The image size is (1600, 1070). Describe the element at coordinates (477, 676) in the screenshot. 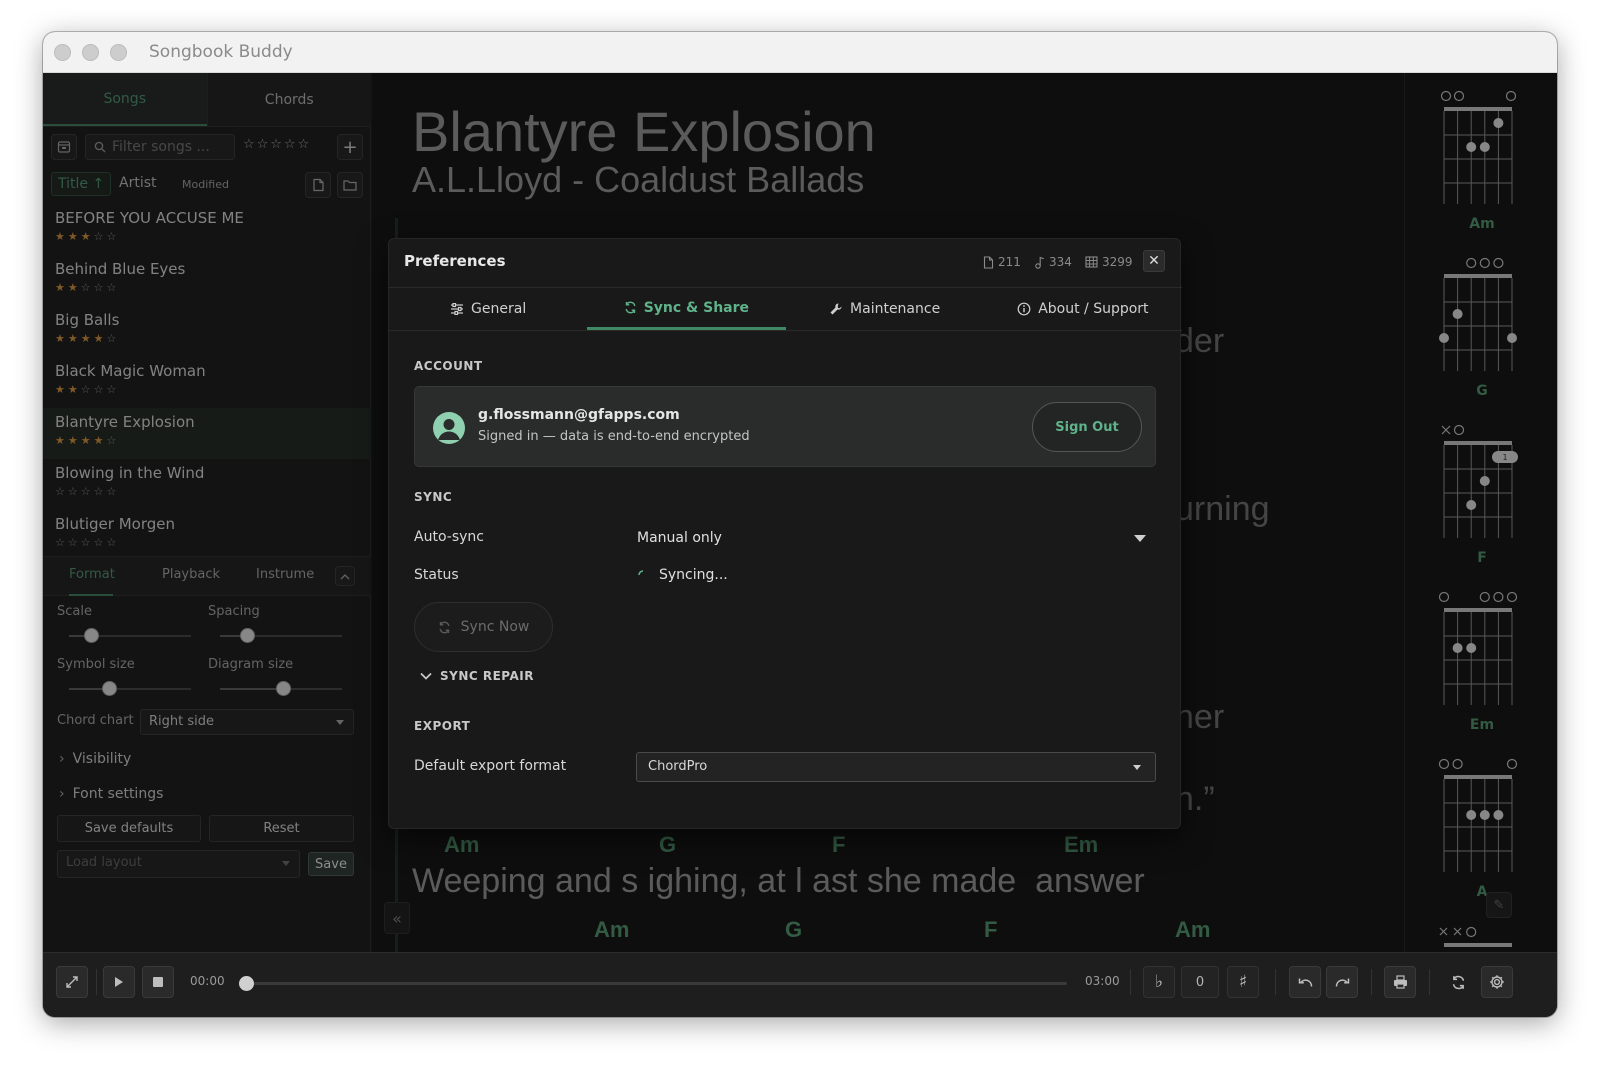

I see `sync-repair-expander: SYNC REPAIR` at that location.